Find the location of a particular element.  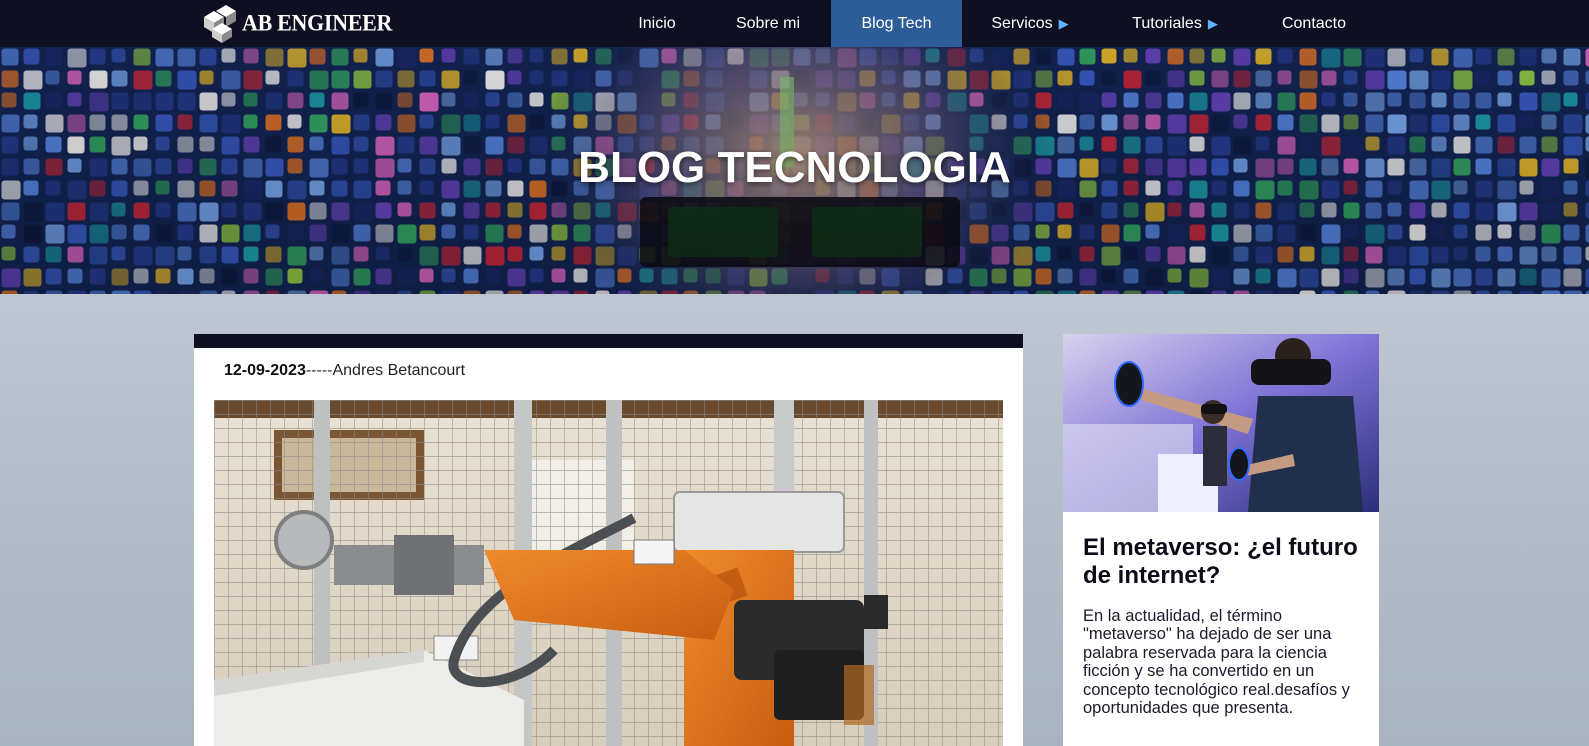

nav-label: Sobre mi is located at coordinates (768, 23).